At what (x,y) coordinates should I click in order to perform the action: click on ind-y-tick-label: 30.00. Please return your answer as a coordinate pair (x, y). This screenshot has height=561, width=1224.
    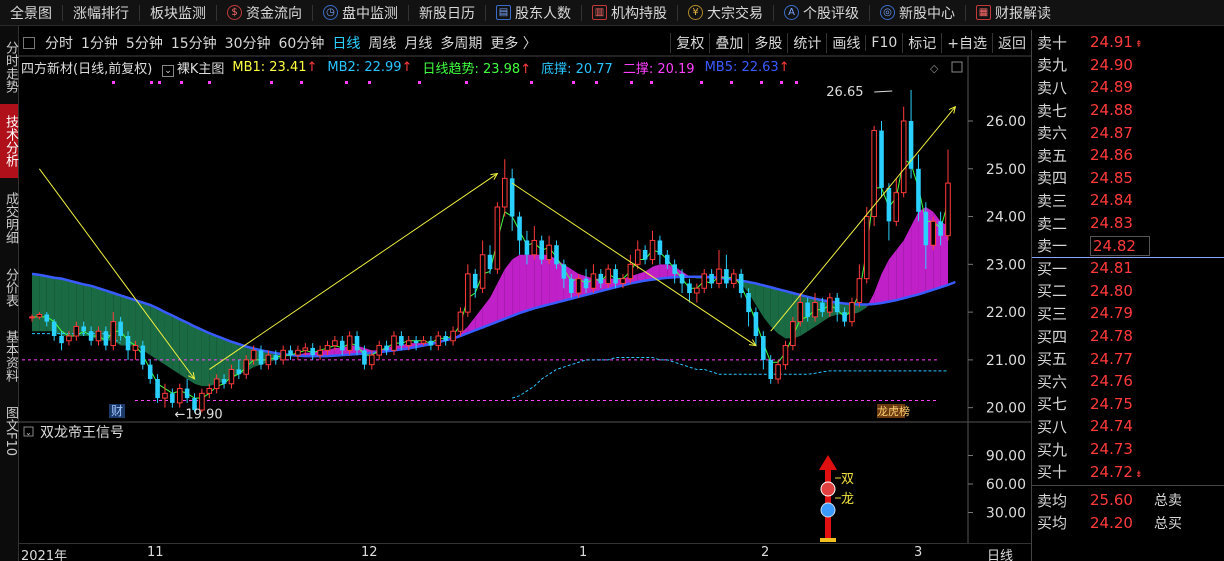
    Looking at the image, I should click on (1006, 514).